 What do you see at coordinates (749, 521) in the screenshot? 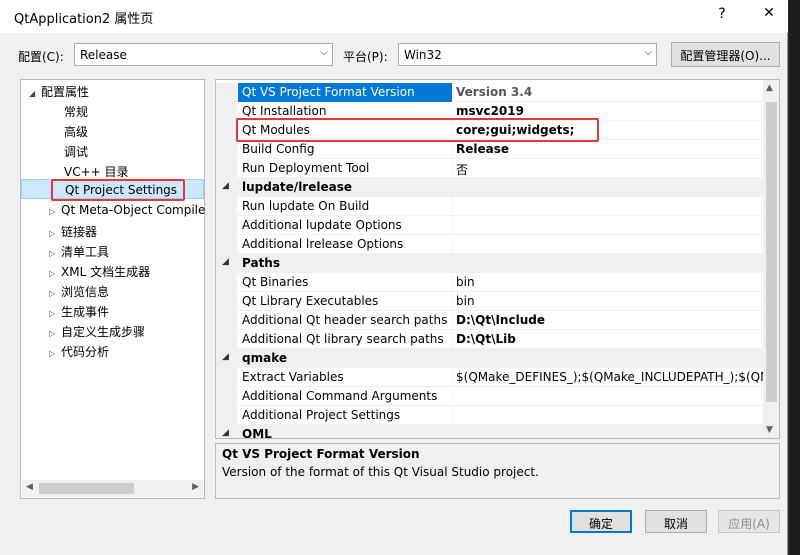
I see `apply-button: 应用(A)` at bounding box center [749, 521].